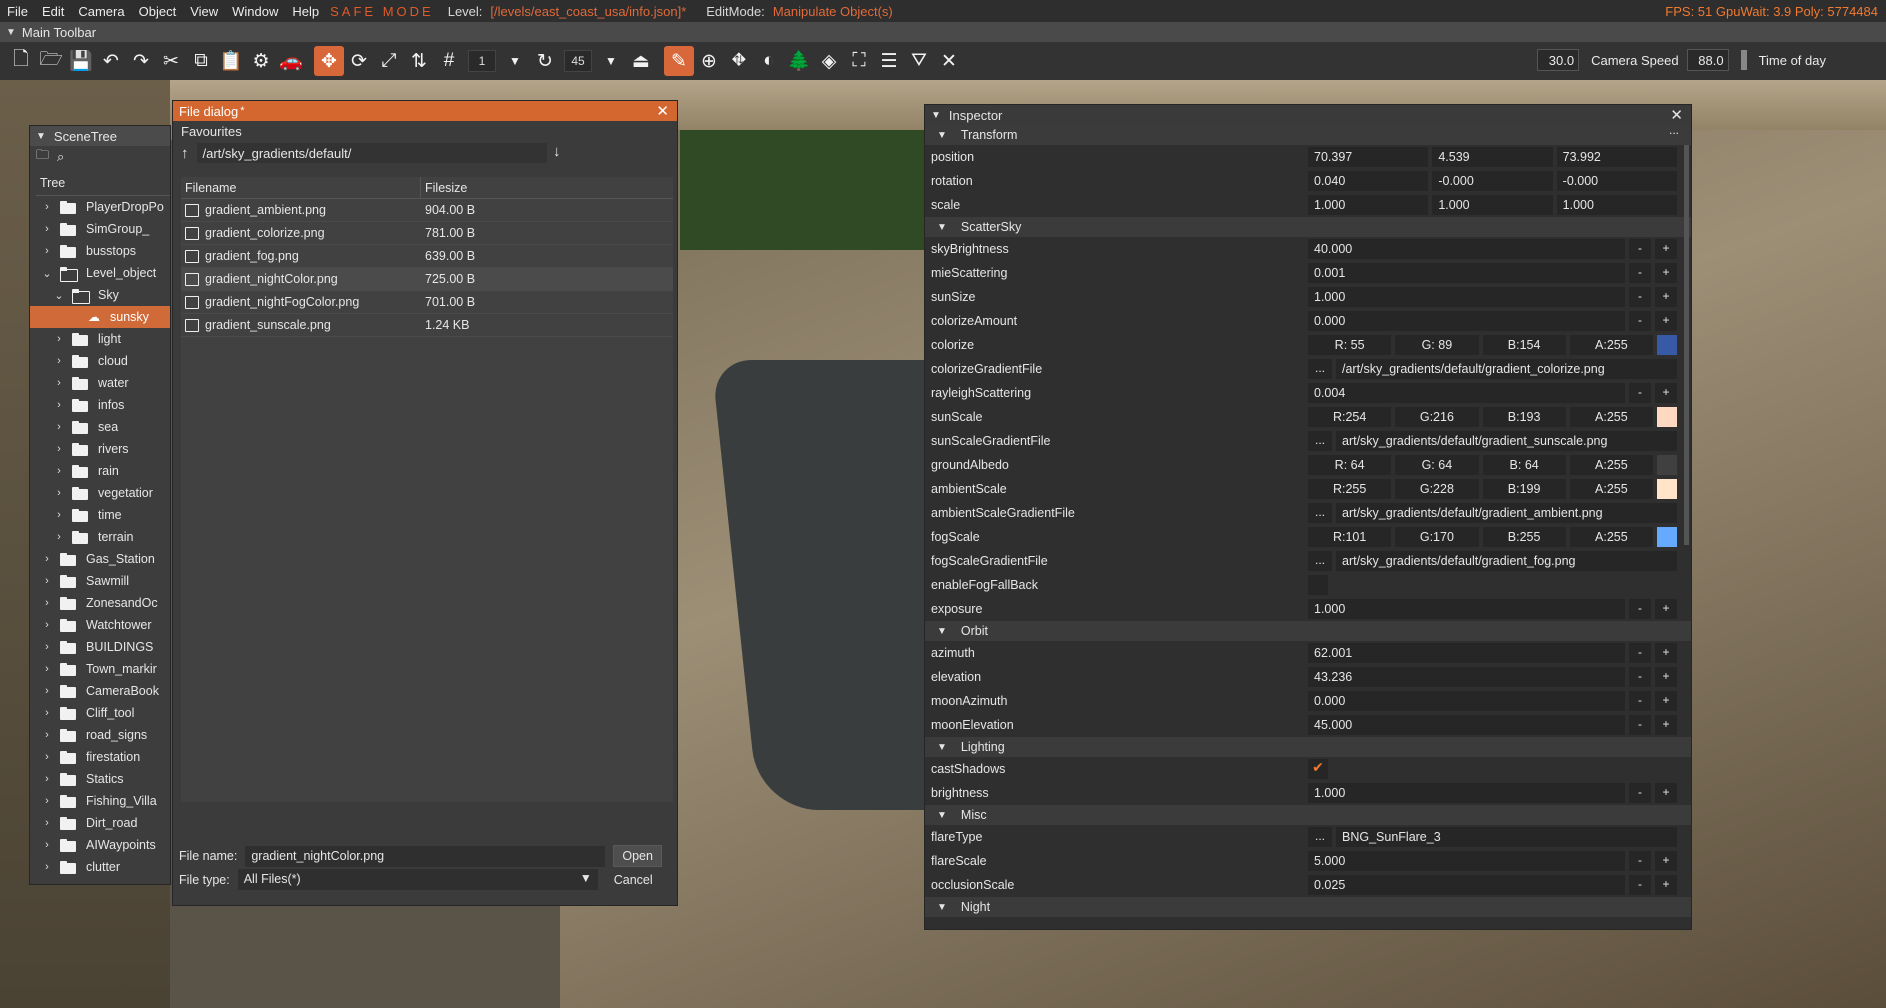 The height and width of the screenshot is (1008, 1886). I want to click on menu-window: Window, so click(255, 11).